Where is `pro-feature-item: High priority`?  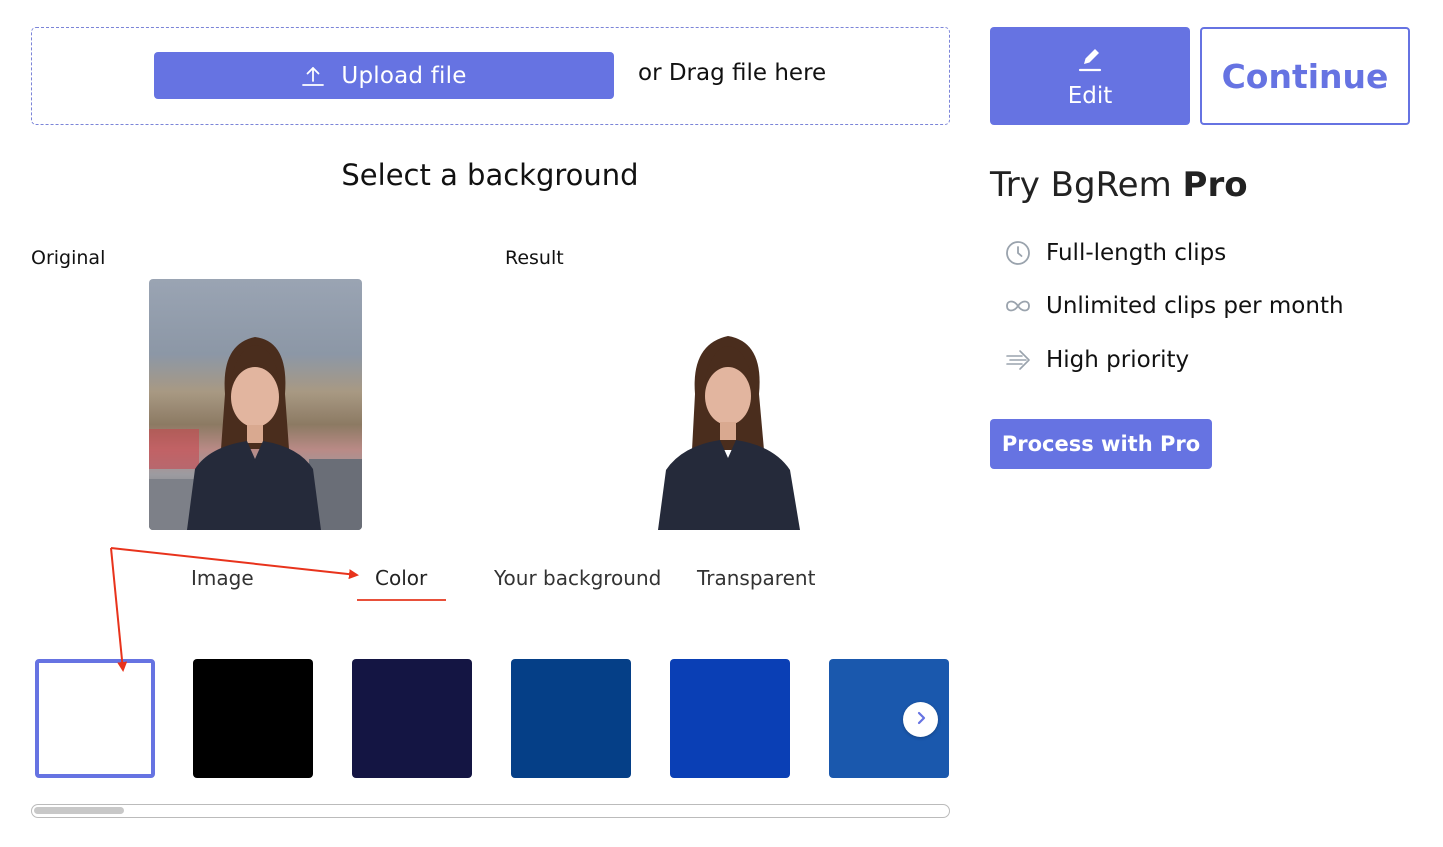 pro-feature-item: High priority is located at coordinates (1096, 360).